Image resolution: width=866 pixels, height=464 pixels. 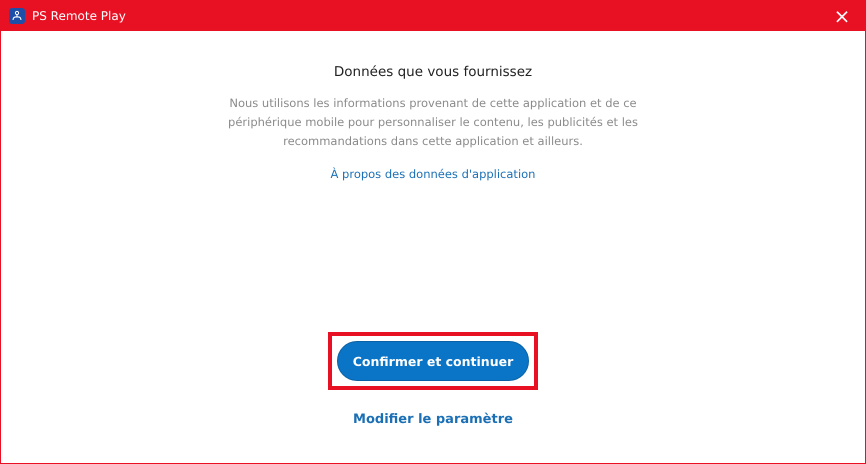 I want to click on description: Nous utilisons les informations provenant de cette application et de ce périphérique mobile pour personnaliser le contenu, les publicités et les recommandations dans cette application et ailleurs., so click(x=433, y=122).